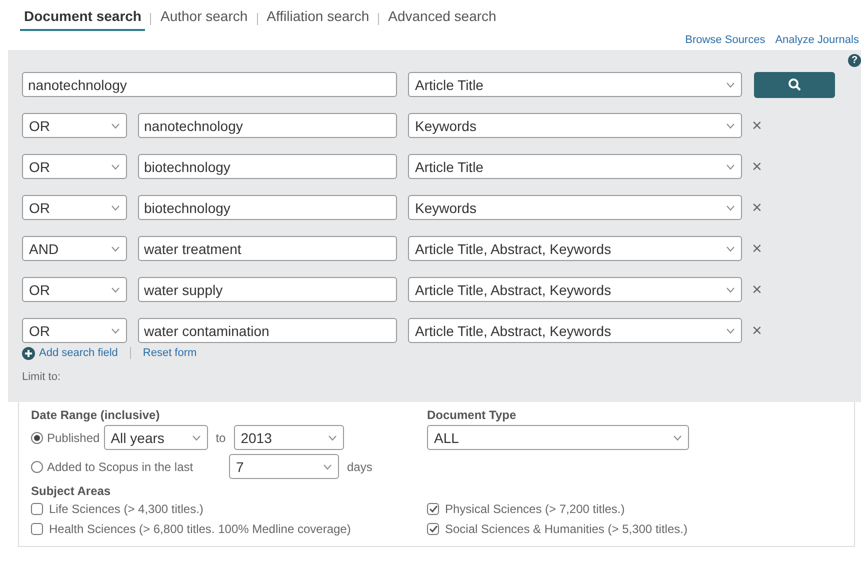  I want to click on radio-label: Added to Scopus in the last, so click(120, 467).